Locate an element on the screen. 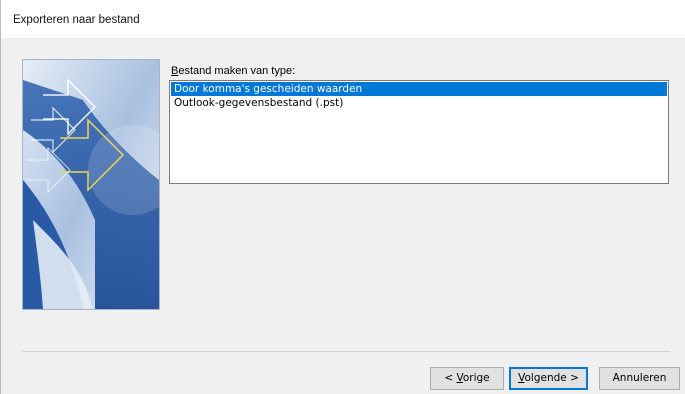  file-type-label: Bestand maken van type: is located at coordinates (233, 71).